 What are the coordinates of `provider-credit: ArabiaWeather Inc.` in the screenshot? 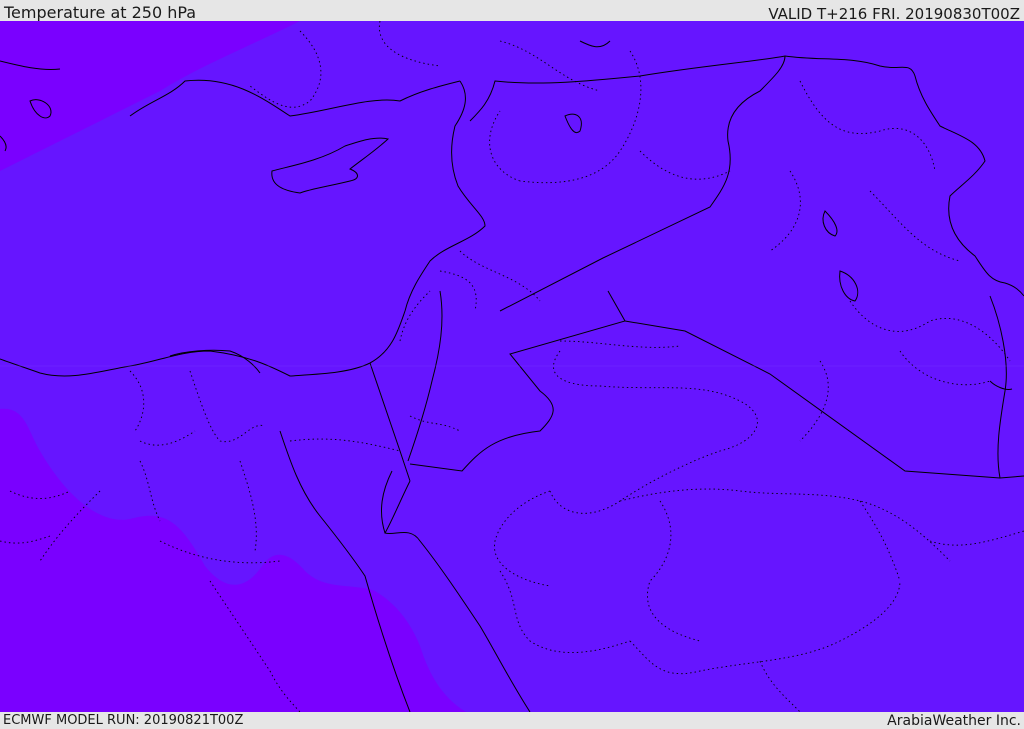 It's located at (954, 721).